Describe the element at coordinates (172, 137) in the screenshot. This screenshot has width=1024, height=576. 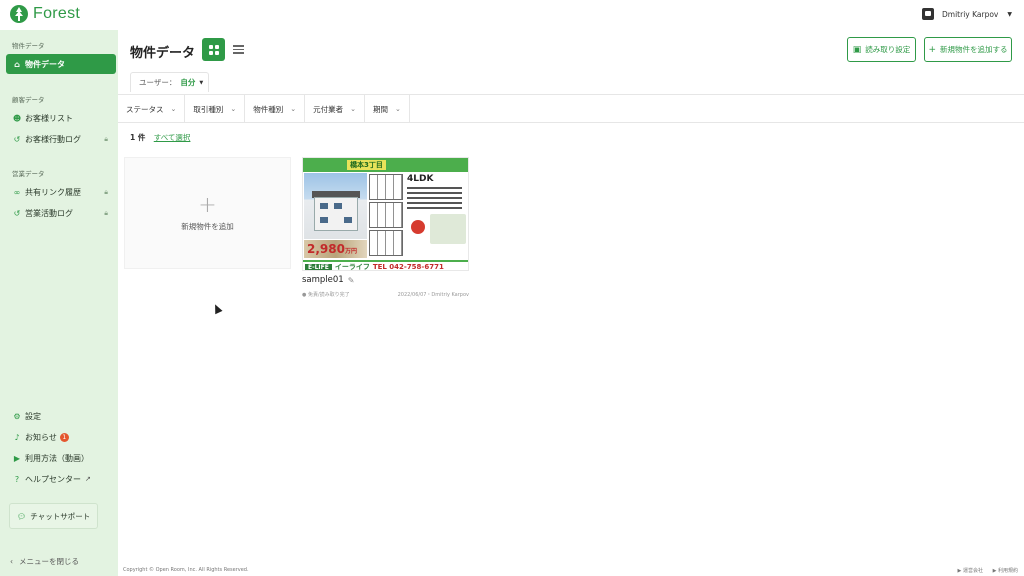
I see `select-all-link: すべて選択` at that location.